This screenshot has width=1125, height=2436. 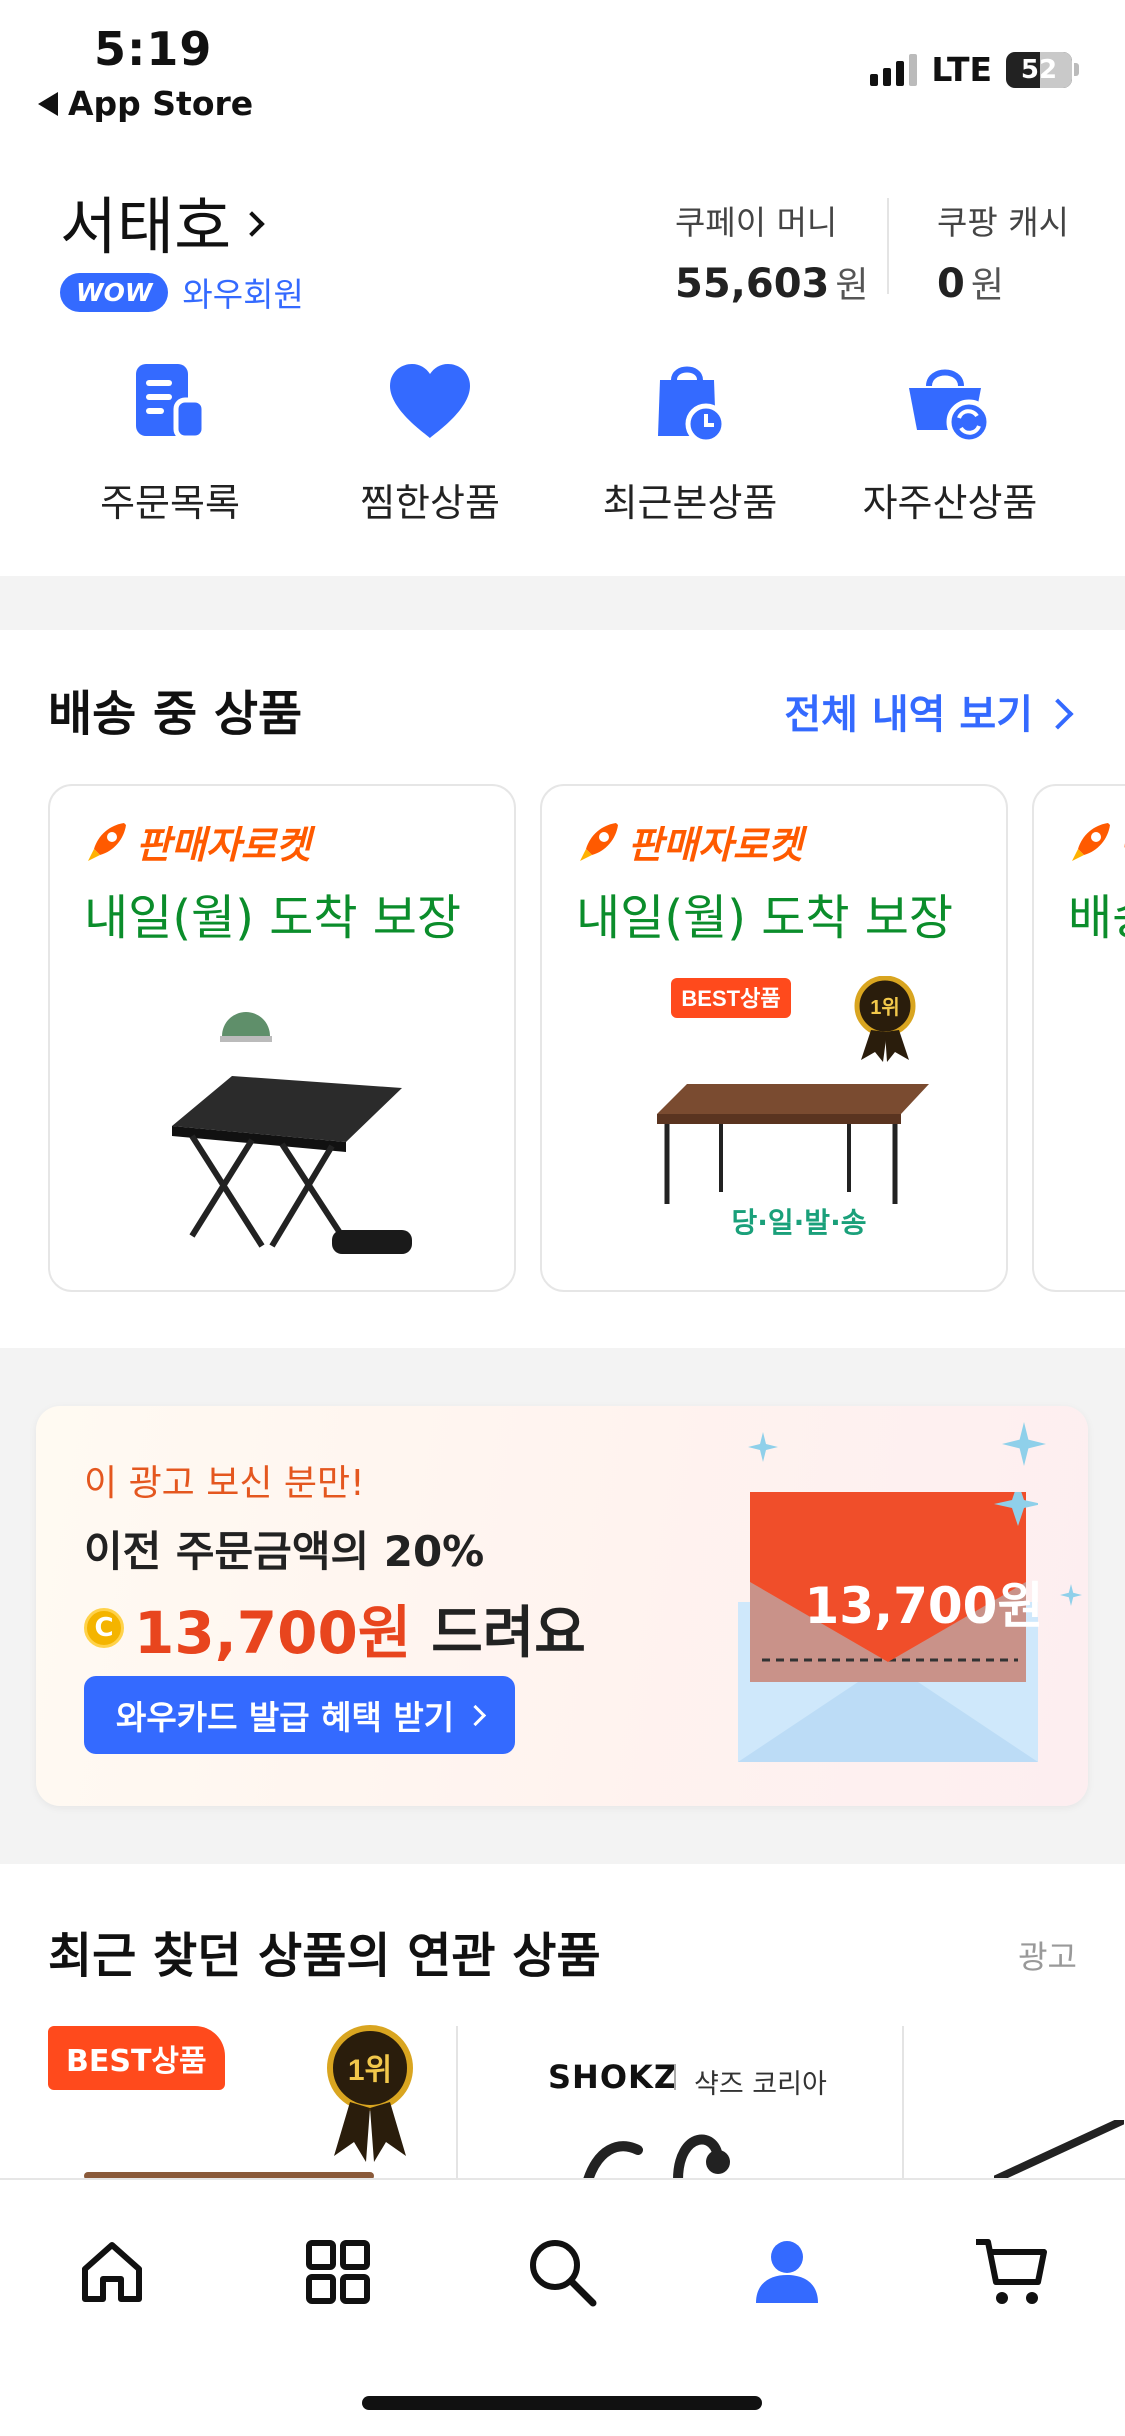 What do you see at coordinates (170, 402) in the screenshot?
I see `order-list-icon` at bounding box center [170, 402].